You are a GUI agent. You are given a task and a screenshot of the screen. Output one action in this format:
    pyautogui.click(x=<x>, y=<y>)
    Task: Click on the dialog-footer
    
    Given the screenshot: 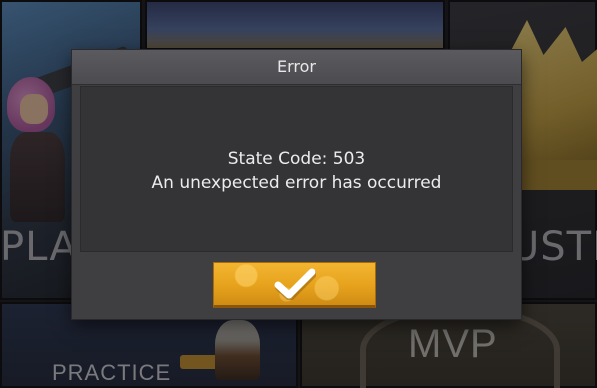 What is the action you would take?
    pyautogui.click(x=296, y=285)
    